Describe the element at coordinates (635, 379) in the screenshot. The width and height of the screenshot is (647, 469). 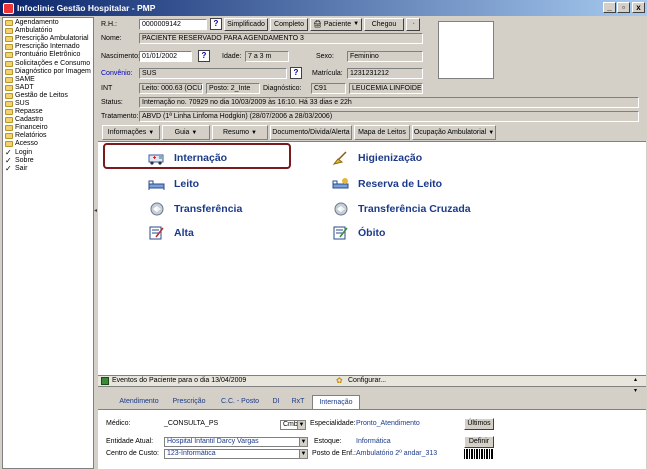
I see `scroll-arrows-icon: ▴` at that location.